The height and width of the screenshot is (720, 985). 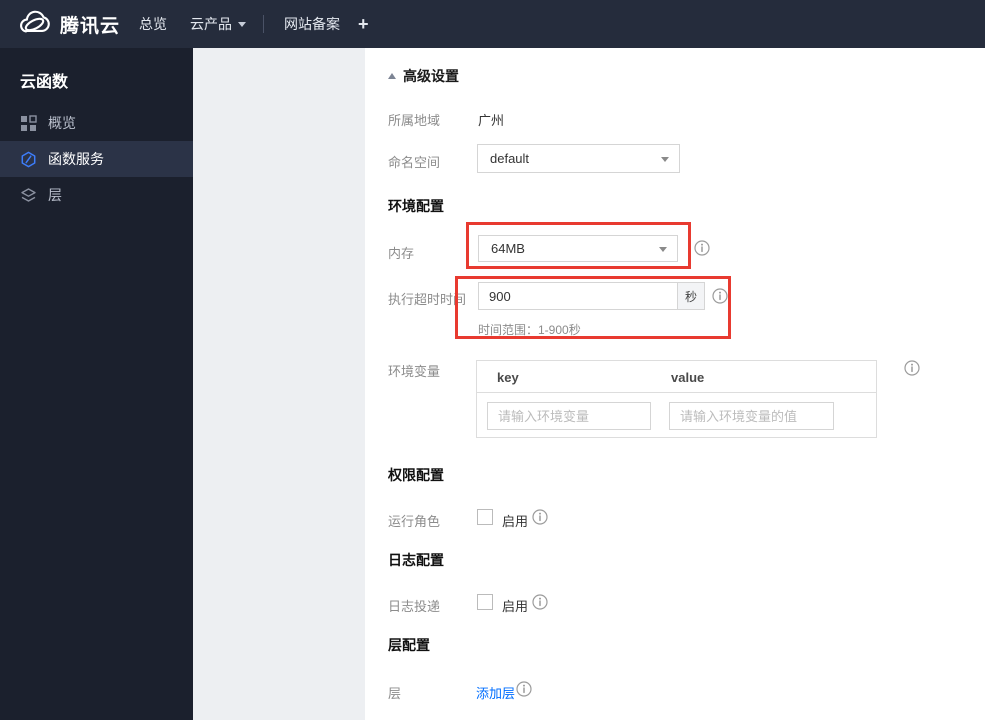 What do you see at coordinates (414, 521) in the screenshot?
I see `run-role-label: 运行角色` at bounding box center [414, 521].